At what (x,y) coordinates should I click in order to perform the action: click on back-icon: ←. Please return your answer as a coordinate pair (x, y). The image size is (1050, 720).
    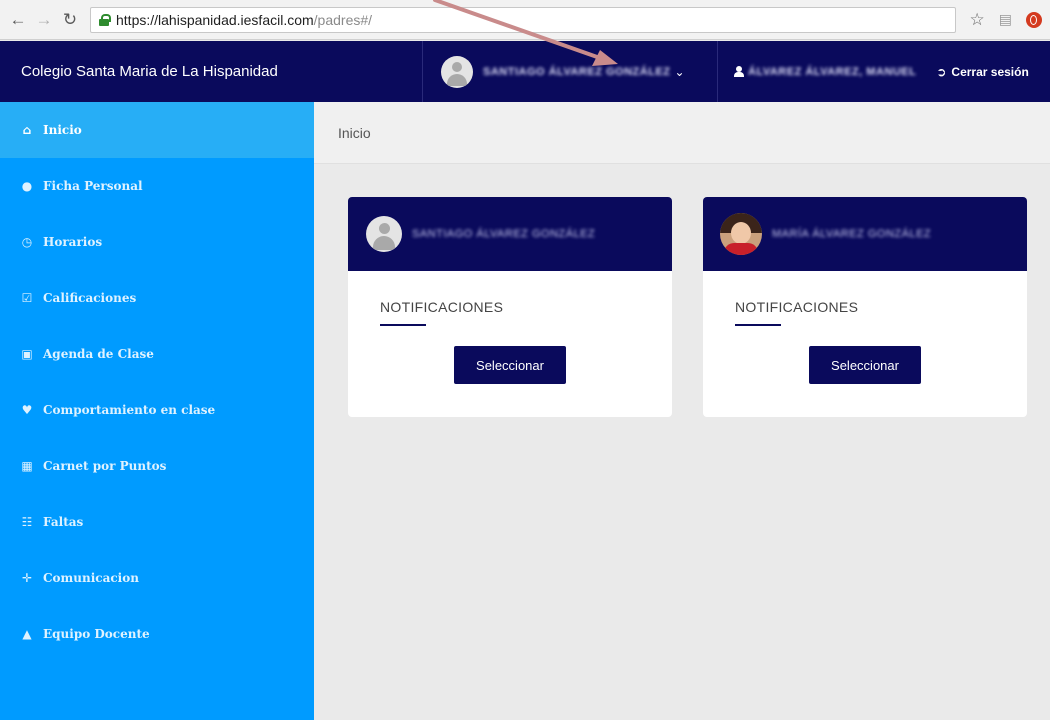
    Looking at the image, I should click on (18, 20).